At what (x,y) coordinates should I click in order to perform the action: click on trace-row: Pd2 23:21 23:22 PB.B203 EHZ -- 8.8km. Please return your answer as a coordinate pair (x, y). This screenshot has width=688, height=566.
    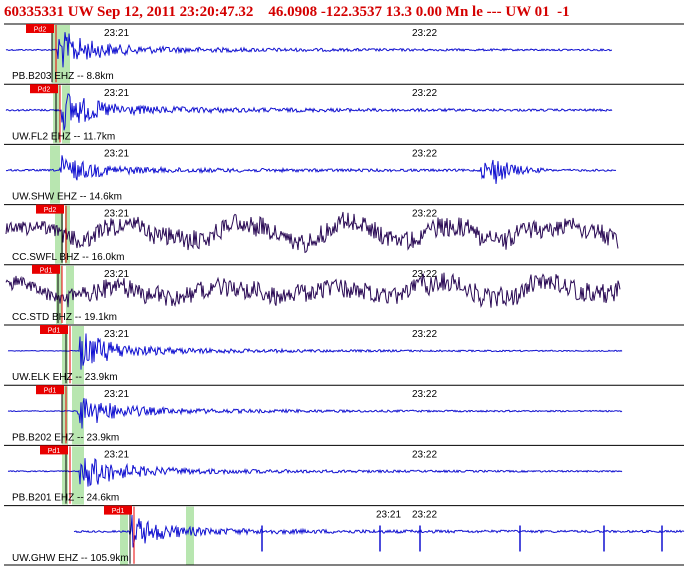
    Looking at the image, I should click on (344, 53).